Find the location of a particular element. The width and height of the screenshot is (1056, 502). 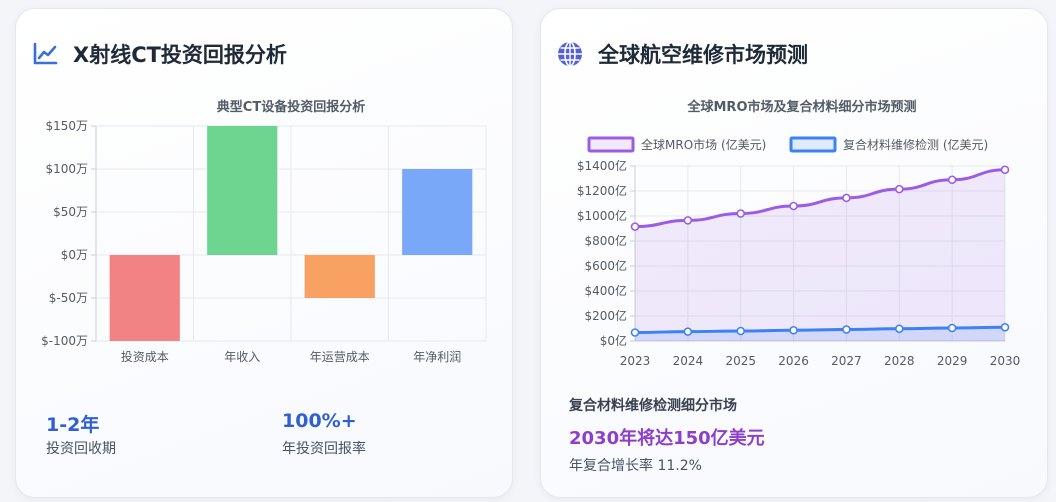

x-tick-label: 2024 is located at coordinates (688, 361).